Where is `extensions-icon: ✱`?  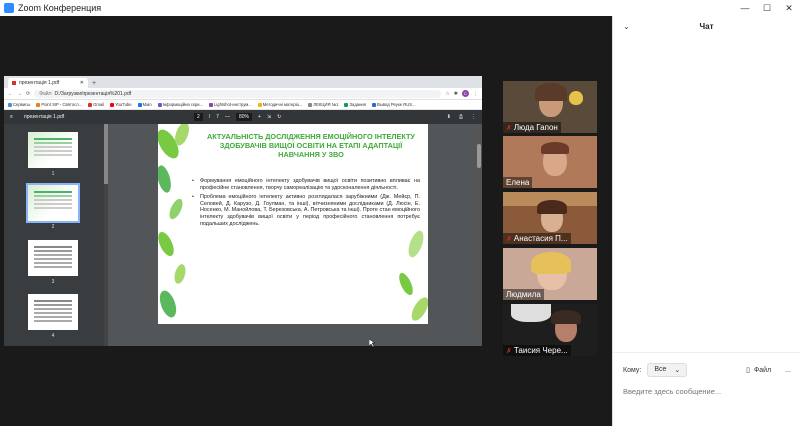 extensions-icon: ✱ is located at coordinates (456, 94).